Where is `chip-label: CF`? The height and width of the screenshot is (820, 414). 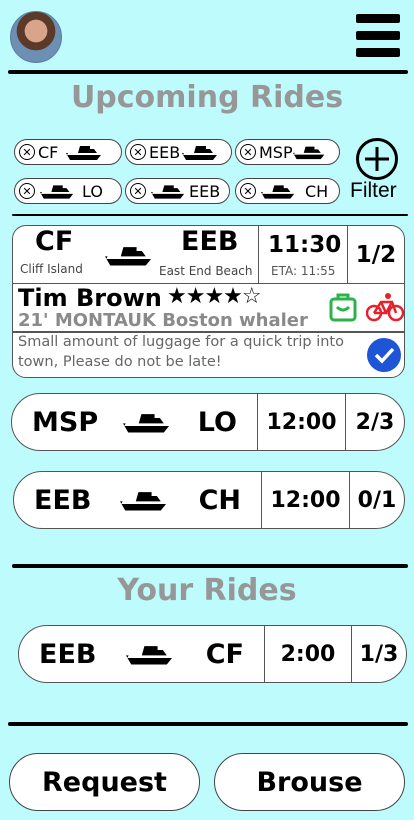 chip-label: CF is located at coordinates (48, 152).